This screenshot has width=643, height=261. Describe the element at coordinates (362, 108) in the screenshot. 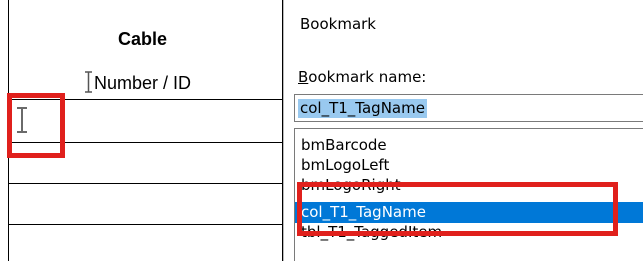

I see `bookmark-name-value: col_T1_TagName` at that location.